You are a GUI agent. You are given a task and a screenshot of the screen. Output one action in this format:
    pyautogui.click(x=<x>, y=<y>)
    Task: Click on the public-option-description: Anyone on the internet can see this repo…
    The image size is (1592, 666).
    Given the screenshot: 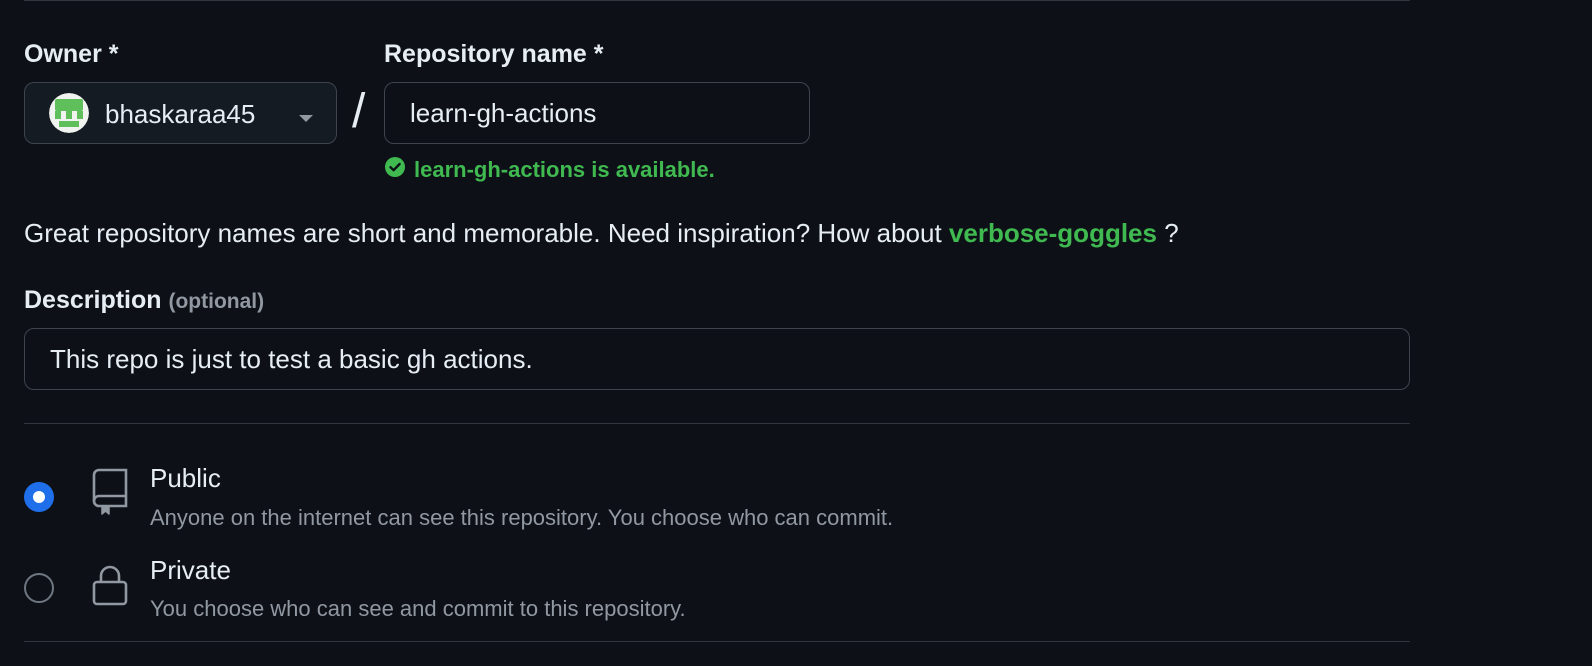 What is the action you would take?
    pyautogui.click(x=522, y=517)
    